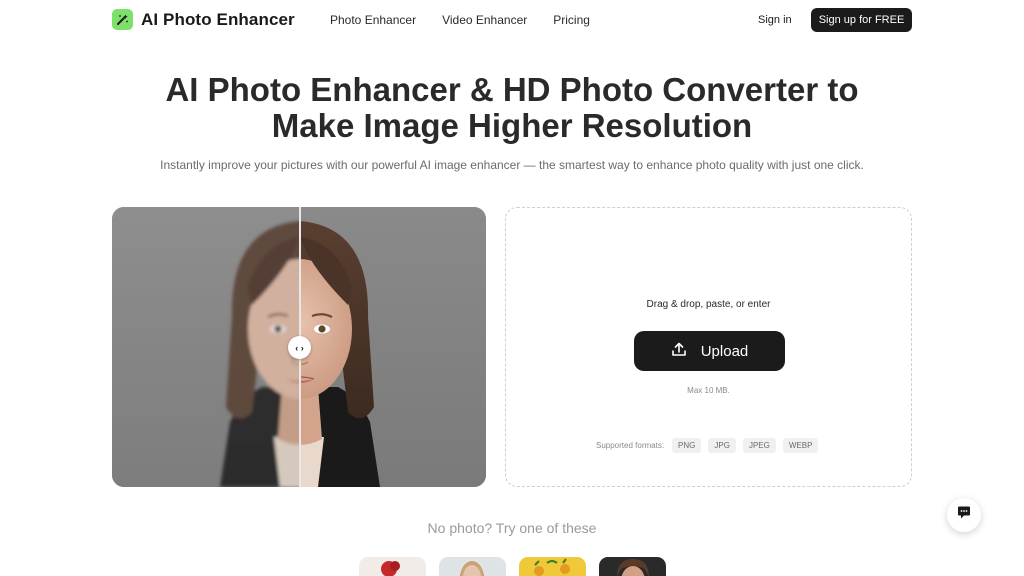 Image resolution: width=1024 pixels, height=576 pixels. What do you see at coordinates (722, 445) in the screenshot?
I see `format-chip-jpg: JPG` at bounding box center [722, 445].